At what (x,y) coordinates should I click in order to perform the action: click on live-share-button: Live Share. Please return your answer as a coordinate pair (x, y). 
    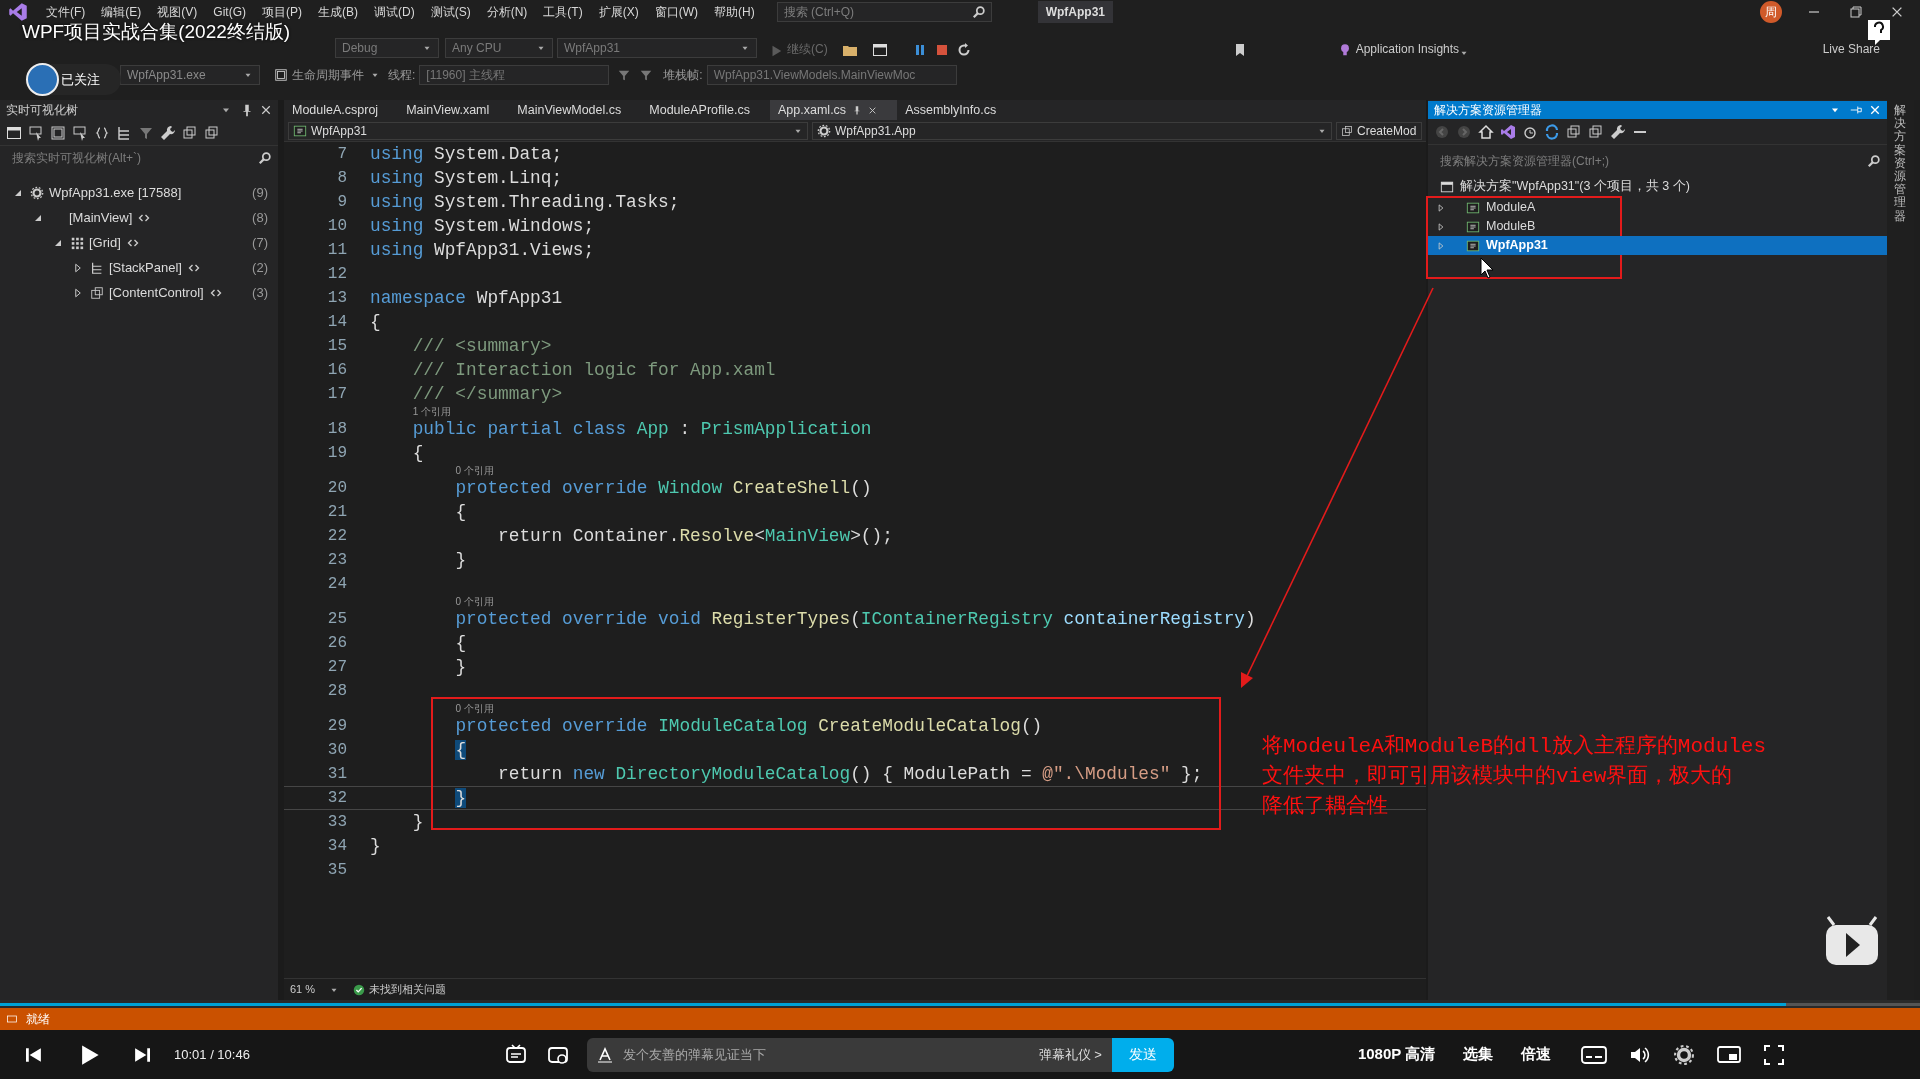
    Looking at the image, I should click on (1851, 49).